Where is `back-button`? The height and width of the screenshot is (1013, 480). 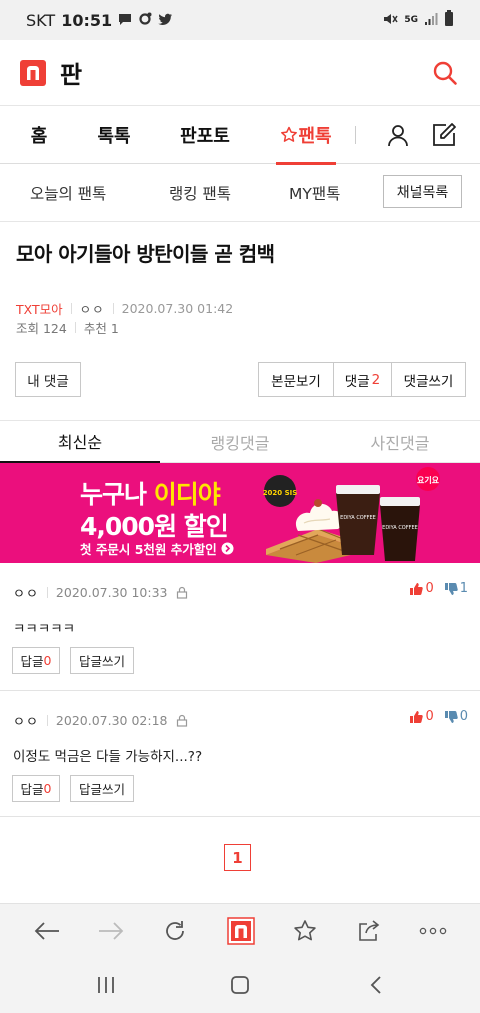 back-button is located at coordinates (47, 931).